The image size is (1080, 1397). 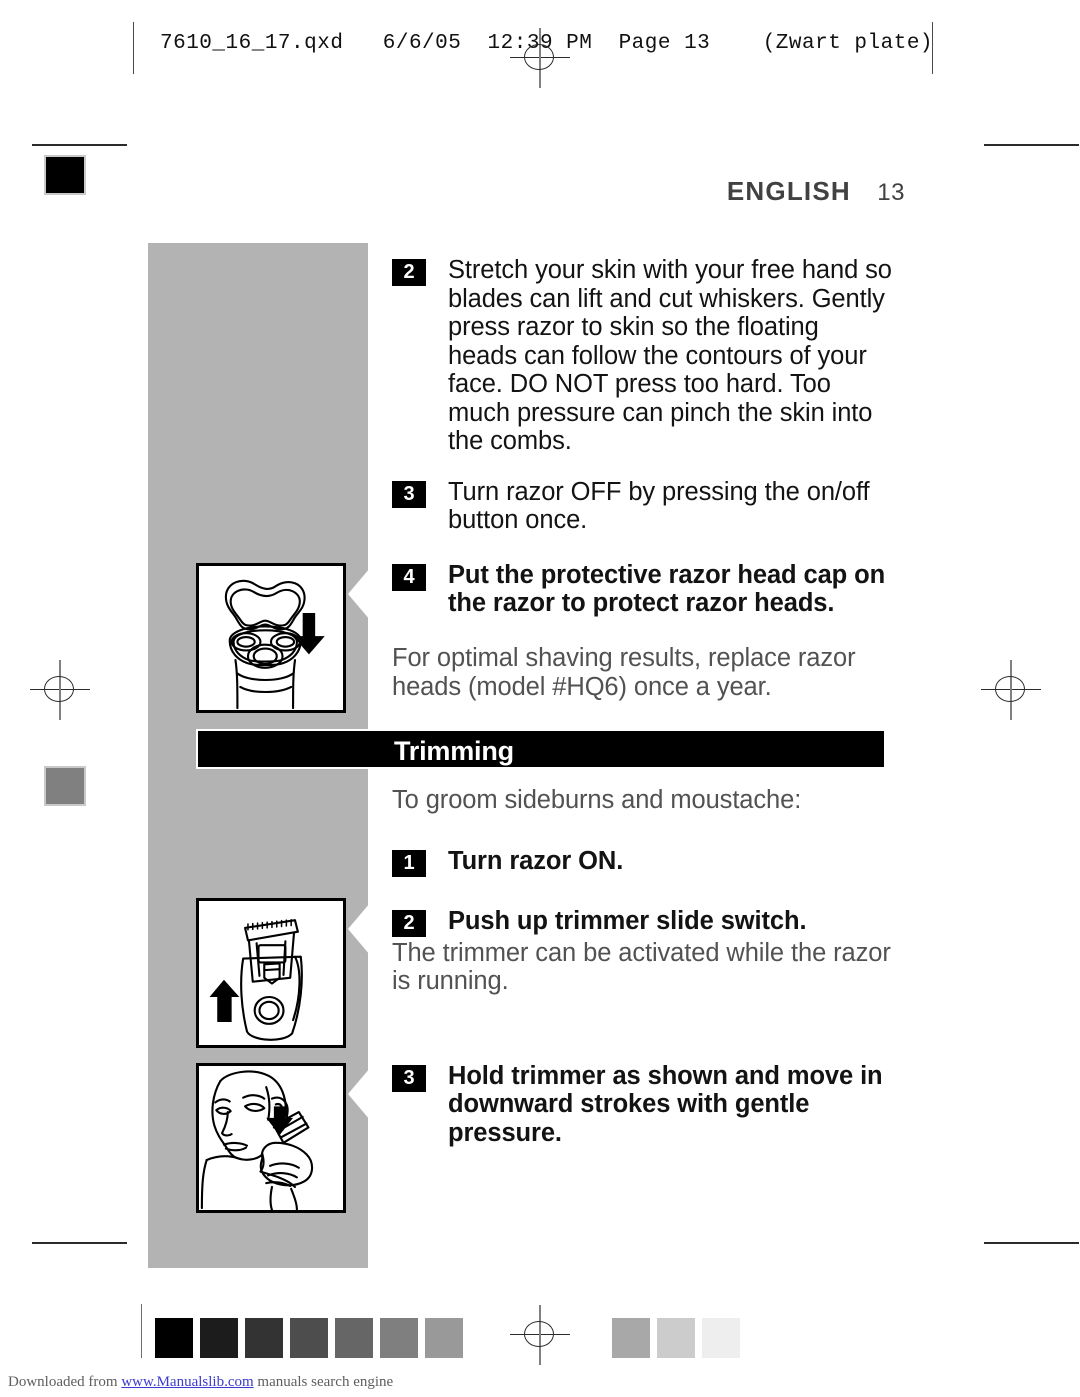 I want to click on footer-prefix: Downloaded from, so click(x=65, y=1382).